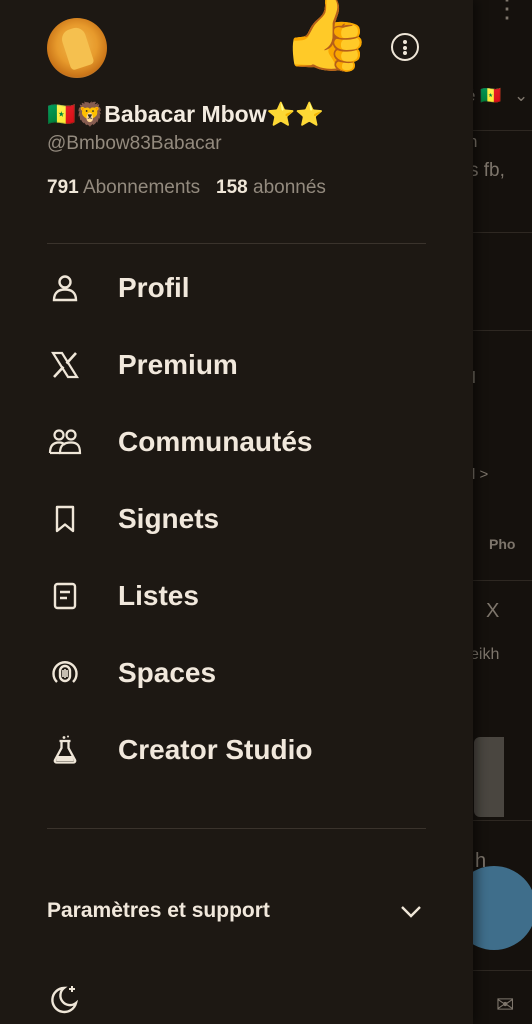 The width and height of the screenshot is (532, 1024). What do you see at coordinates (326, 37) in the screenshot?
I see `thumbs-up-sticker: 👍` at bounding box center [326, 37].